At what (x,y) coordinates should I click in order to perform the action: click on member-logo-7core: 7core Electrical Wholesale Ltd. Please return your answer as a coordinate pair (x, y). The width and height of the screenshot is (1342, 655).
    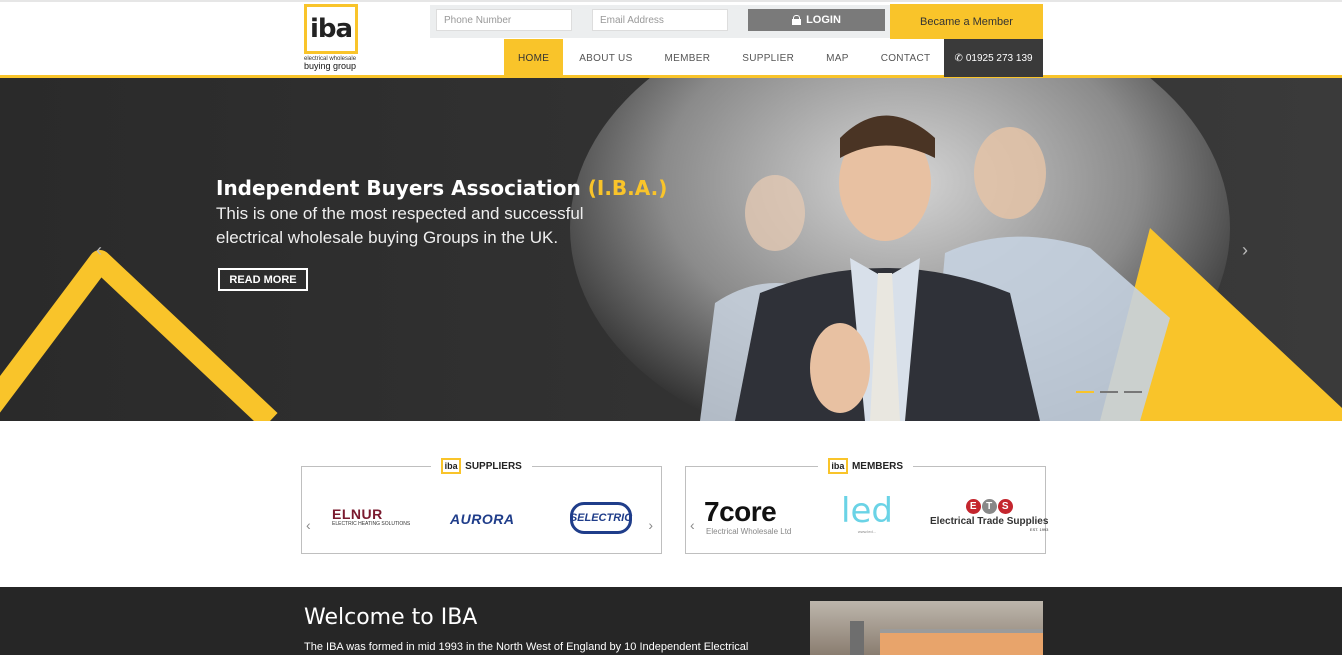
    Looking at the image, I should click on (748, 516).